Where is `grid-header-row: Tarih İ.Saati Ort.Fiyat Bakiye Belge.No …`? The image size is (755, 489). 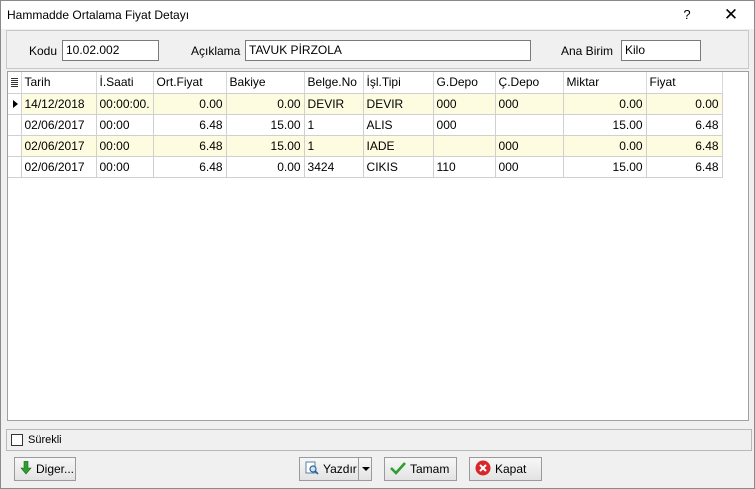
grid-header-row: Tarih İ.Saati Ort.Fiyat Bakiye Belge.No … is located at coordinates (365, 83).